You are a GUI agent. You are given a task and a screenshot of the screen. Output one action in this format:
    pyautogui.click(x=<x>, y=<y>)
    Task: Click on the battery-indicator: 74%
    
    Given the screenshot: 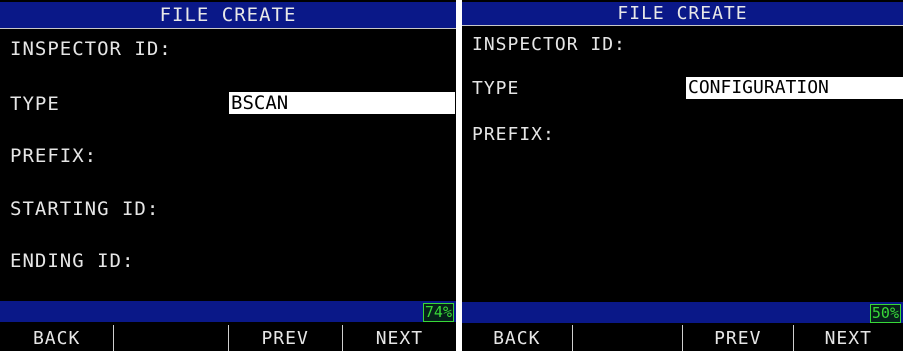 What is the action you would take?
    pyautogui.click(x=438, y=312)
    